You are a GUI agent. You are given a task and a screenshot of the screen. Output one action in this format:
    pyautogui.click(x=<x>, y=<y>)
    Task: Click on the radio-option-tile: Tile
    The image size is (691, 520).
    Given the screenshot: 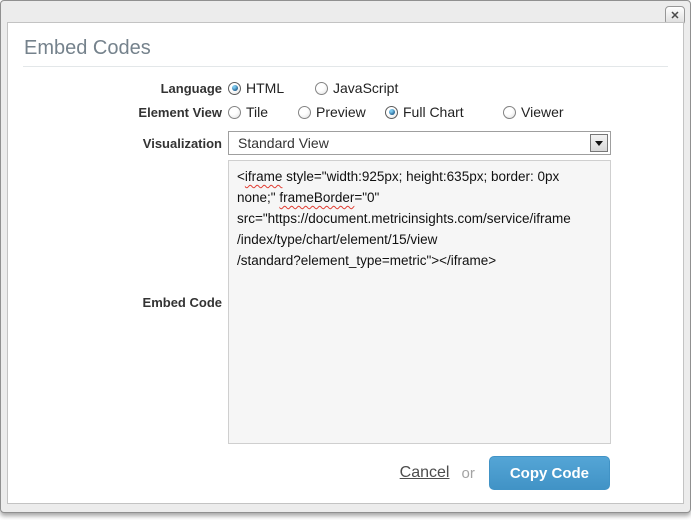 What is the action you would take?
    pyautogui.click(x=263, y=112)
    